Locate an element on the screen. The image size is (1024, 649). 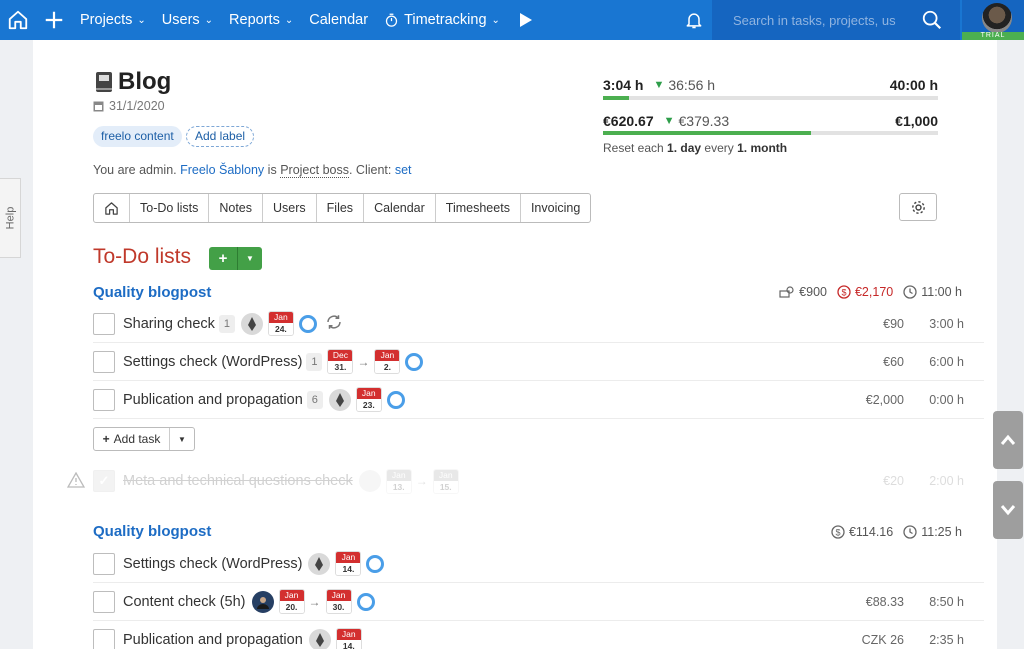
project-boss-link: Freelo Šablony is located at coordinates (222, 170).